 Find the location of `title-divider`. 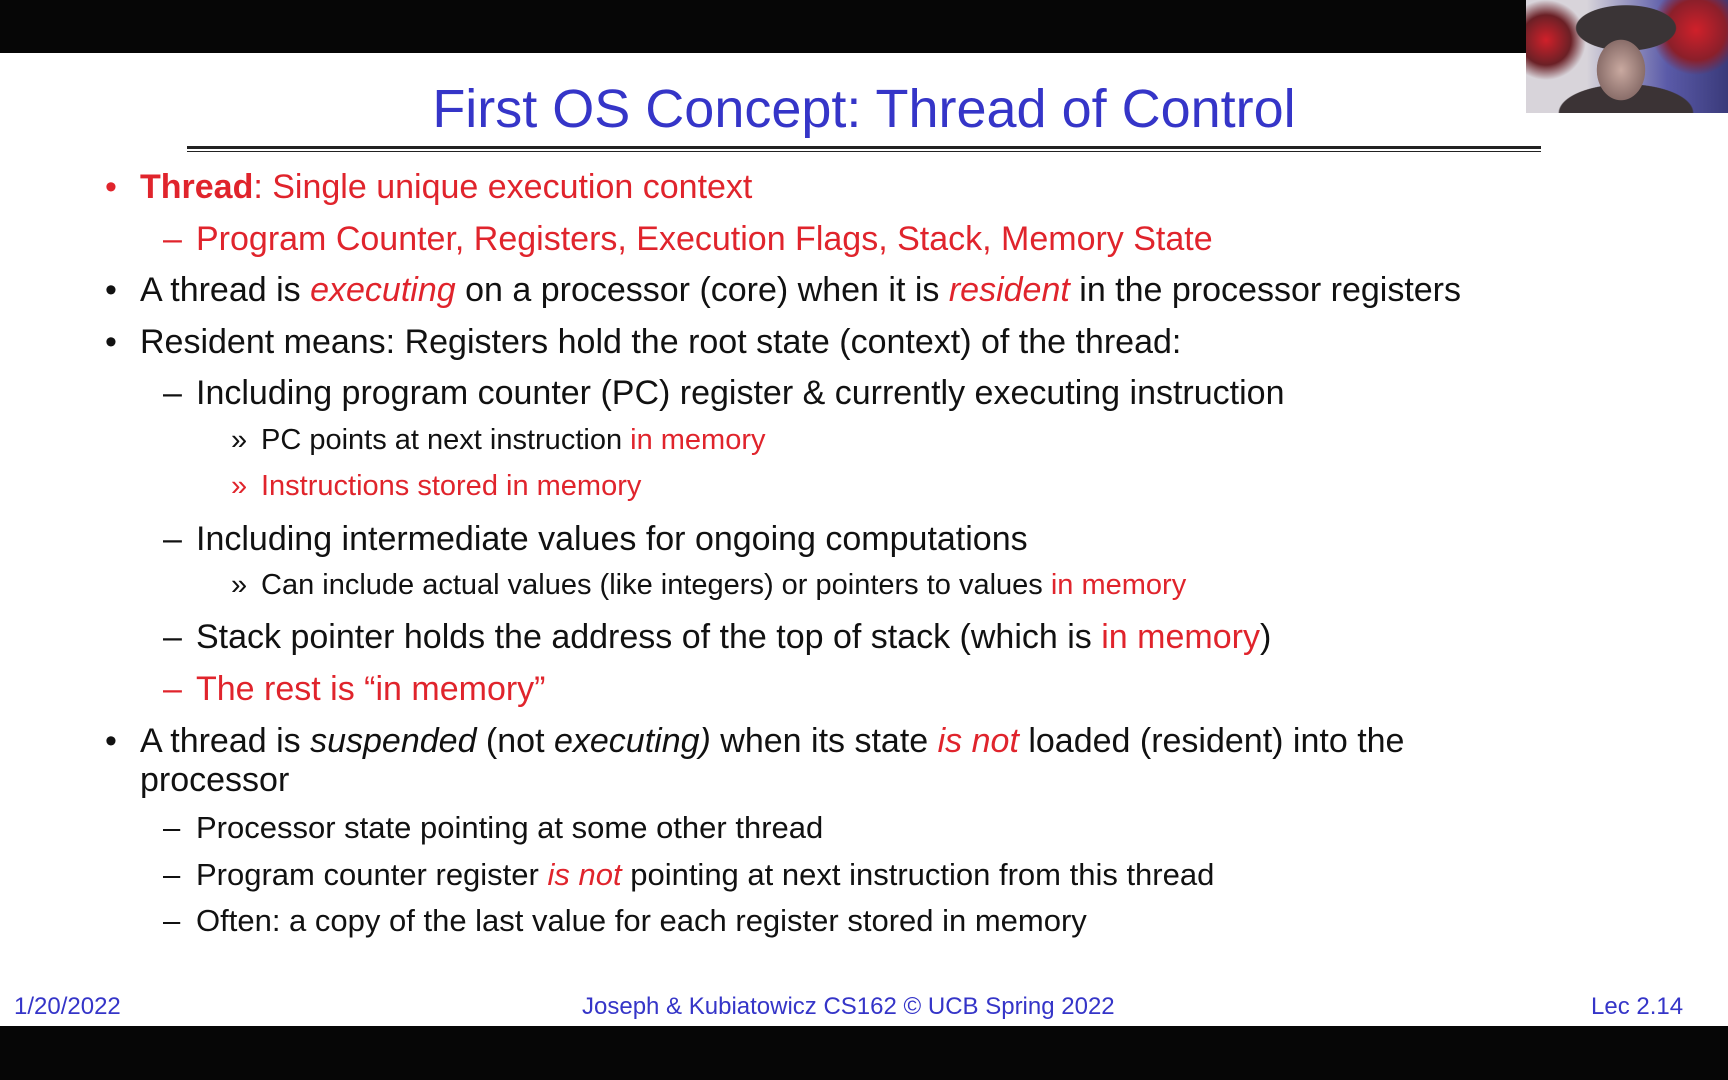

title-divider is located at coordinates (864, 147).